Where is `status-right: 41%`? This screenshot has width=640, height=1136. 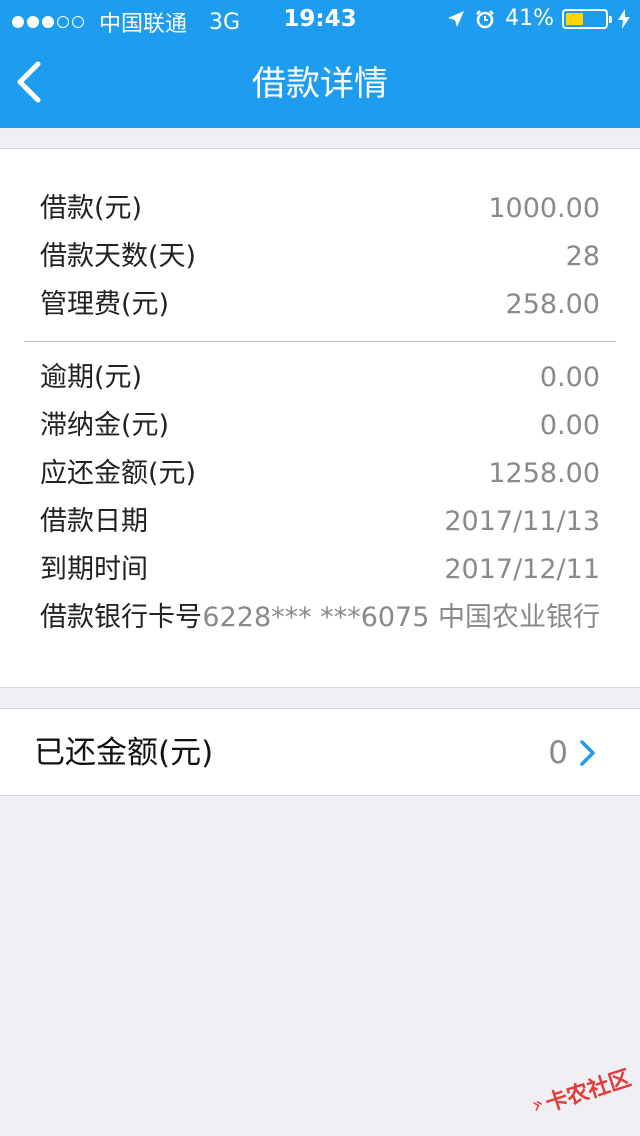 status-right: 41% is located at coordinates (533, 18).